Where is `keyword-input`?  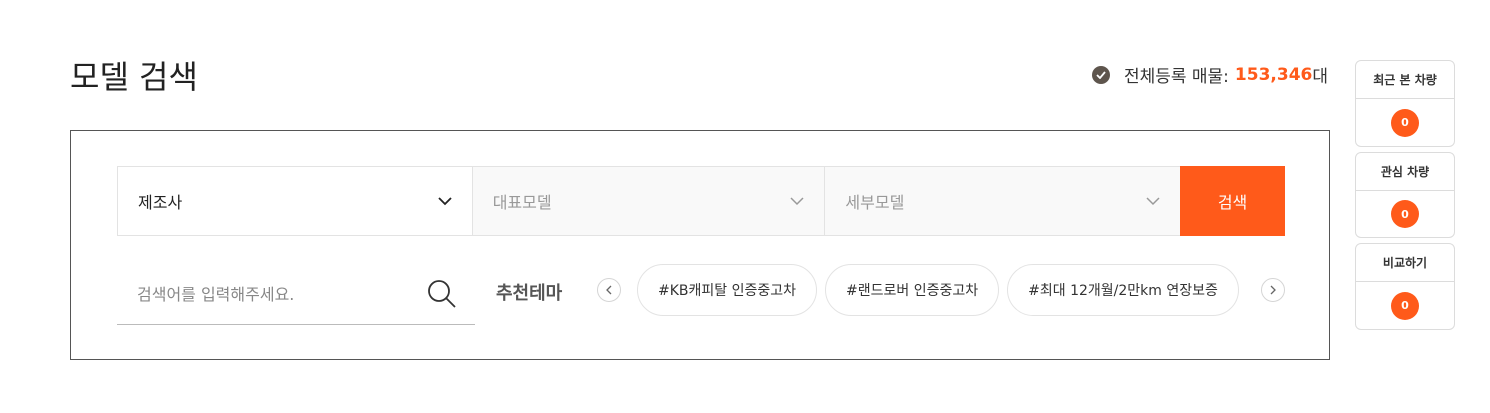 keyword-input is located at coordinates (267, 294).